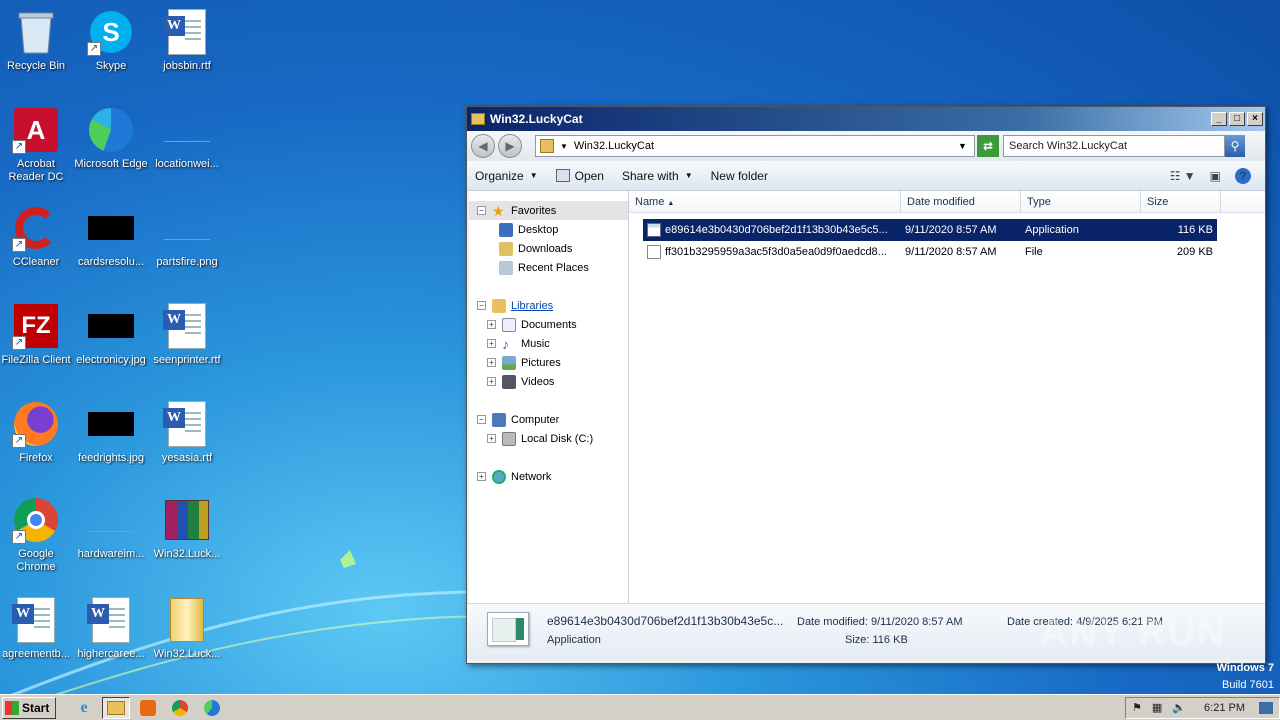 Image resolution: width=1280 pixels, height=720 pixels. Describe the element at coordinates (548, 343) in the screenshot. I see `nav-music: + ♪ Music` at that location.